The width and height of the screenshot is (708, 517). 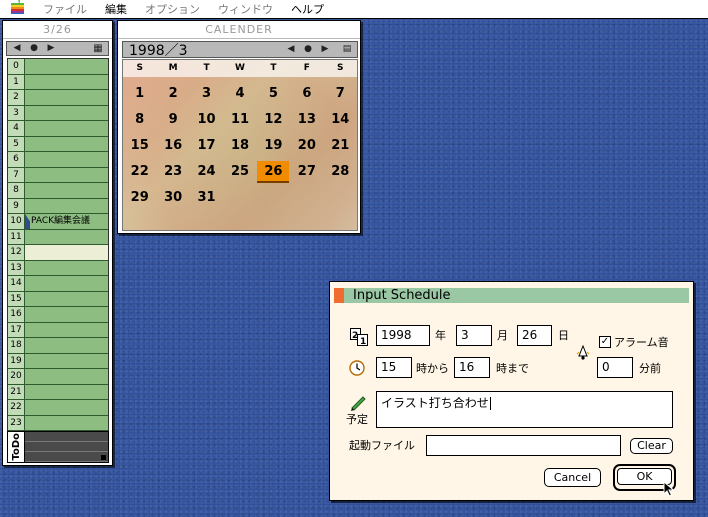 What do you see at coordinates (523, 445) in the screenshot?
I see `launch-file-field` at bounding box center [523, 445].